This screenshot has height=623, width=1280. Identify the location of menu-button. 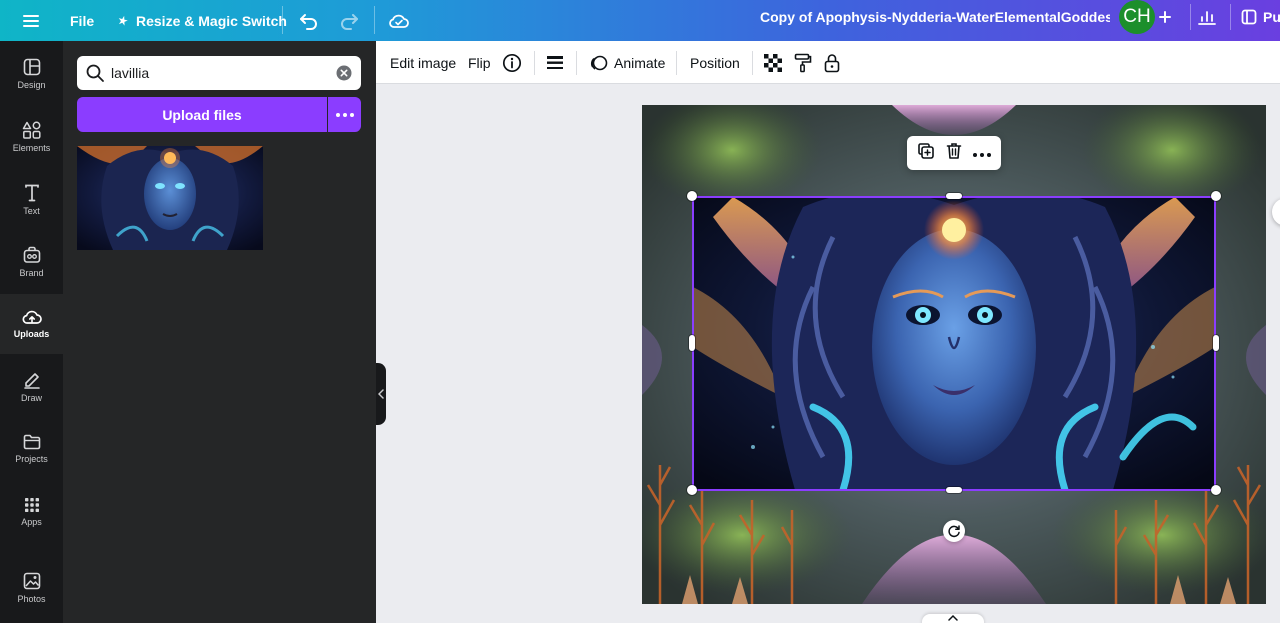
(31, 21).